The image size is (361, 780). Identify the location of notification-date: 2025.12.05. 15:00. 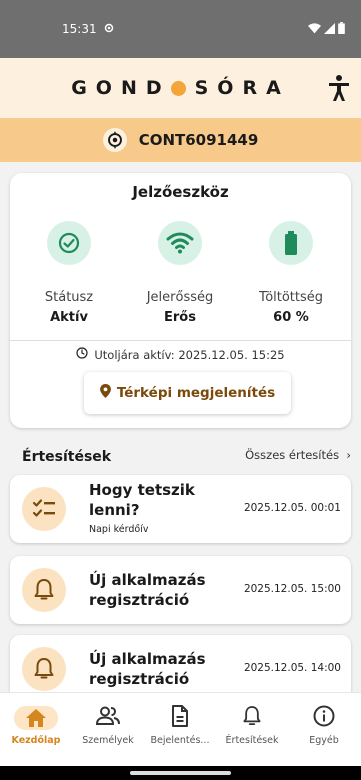
(292, 589).